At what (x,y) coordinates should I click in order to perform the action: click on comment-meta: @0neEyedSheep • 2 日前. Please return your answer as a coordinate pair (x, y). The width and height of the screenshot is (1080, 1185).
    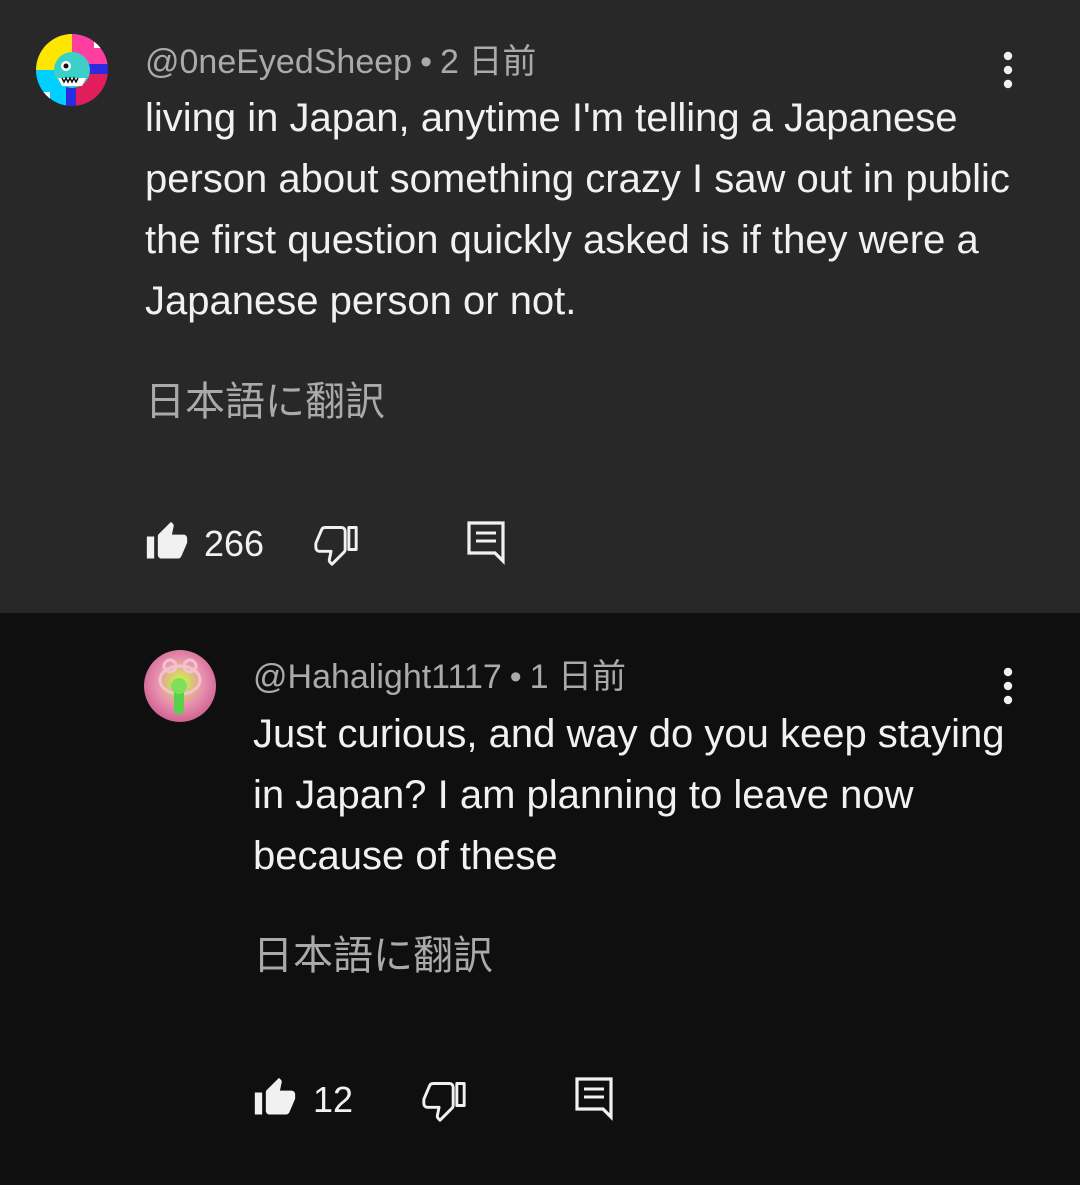
    Looking at the image, I should click on (340, 62).